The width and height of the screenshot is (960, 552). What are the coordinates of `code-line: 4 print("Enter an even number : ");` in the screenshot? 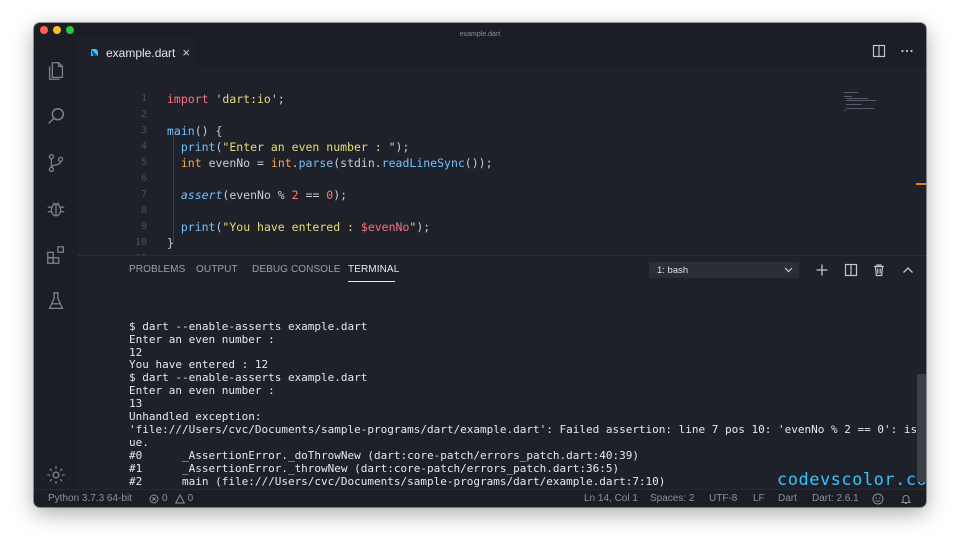 It's located at (467, 147).